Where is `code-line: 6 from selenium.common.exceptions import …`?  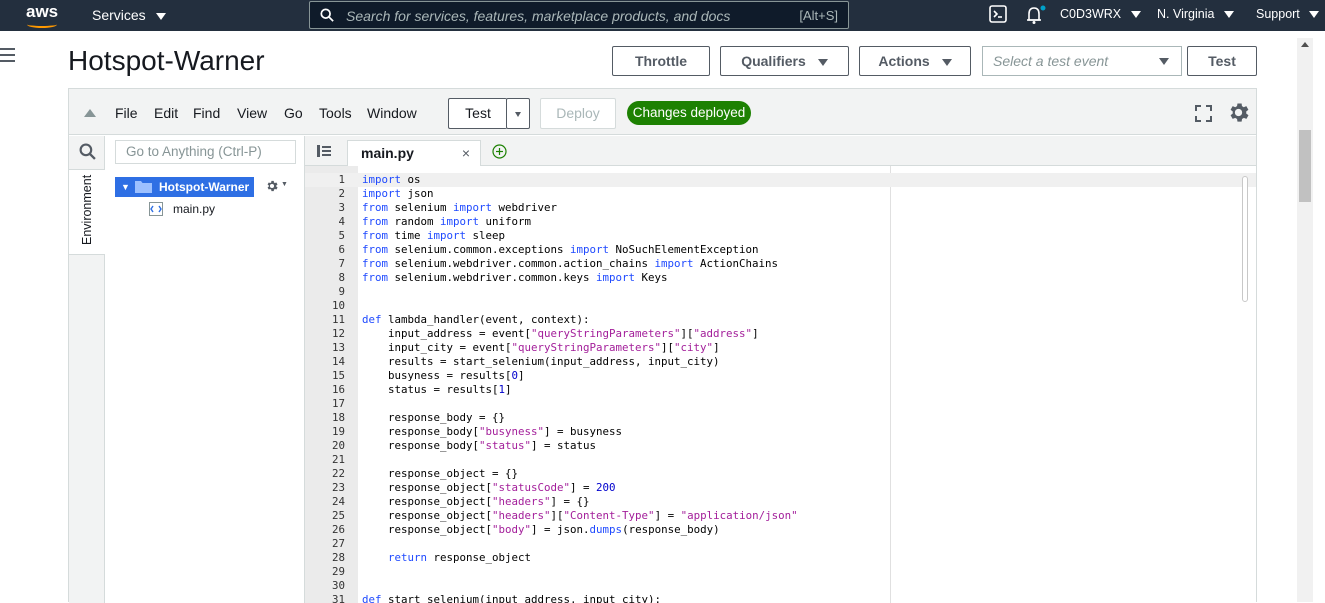
code-line: 6 from selenium.common.exceptions import … is located at coordinates (780, 250).